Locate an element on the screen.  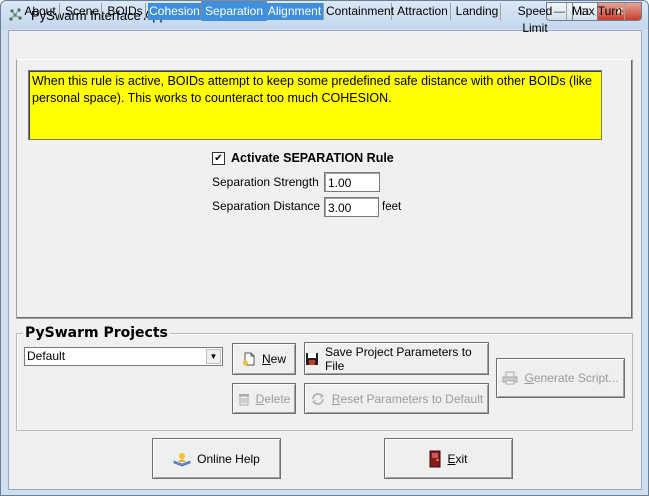
exit-button-label: xit is located at coordinates (461, 458).